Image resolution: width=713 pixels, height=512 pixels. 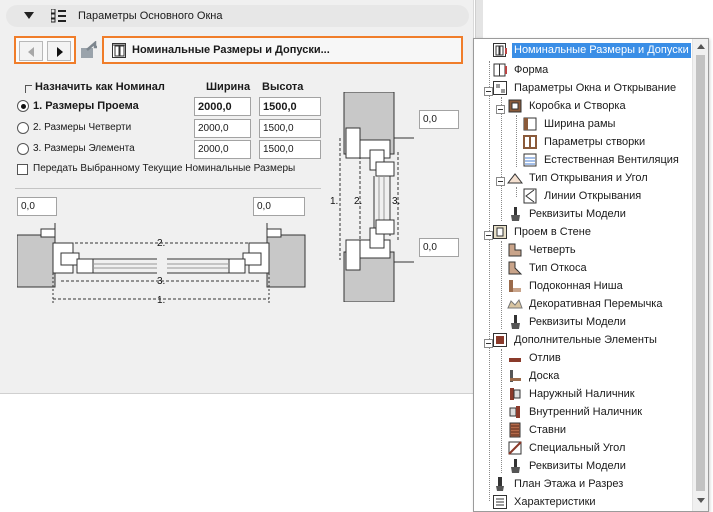 I want to click on tree-item-floor-plan: План Этажа и Разрез, so click(x=558, y=484).